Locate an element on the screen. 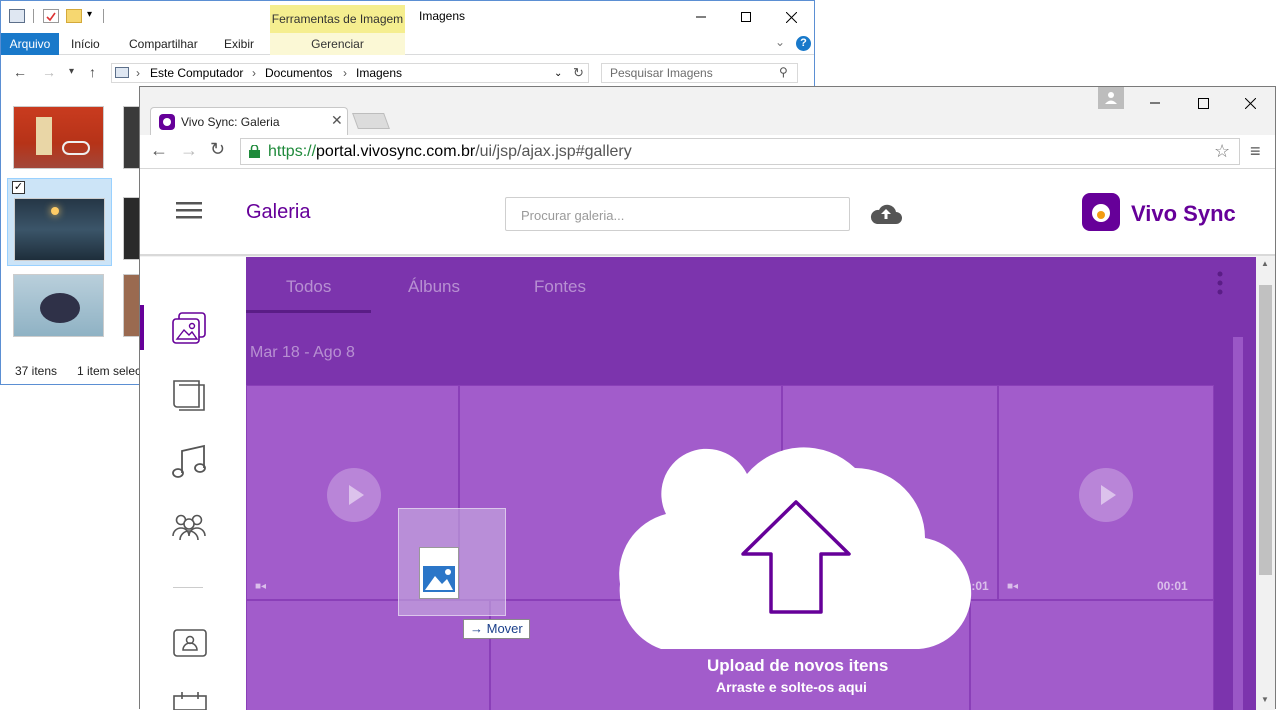 The height and width of the screenshot is (715, 1276). browser-tab: Vivo Sync: Galeria ✕ is located at coordinates (249, 121).